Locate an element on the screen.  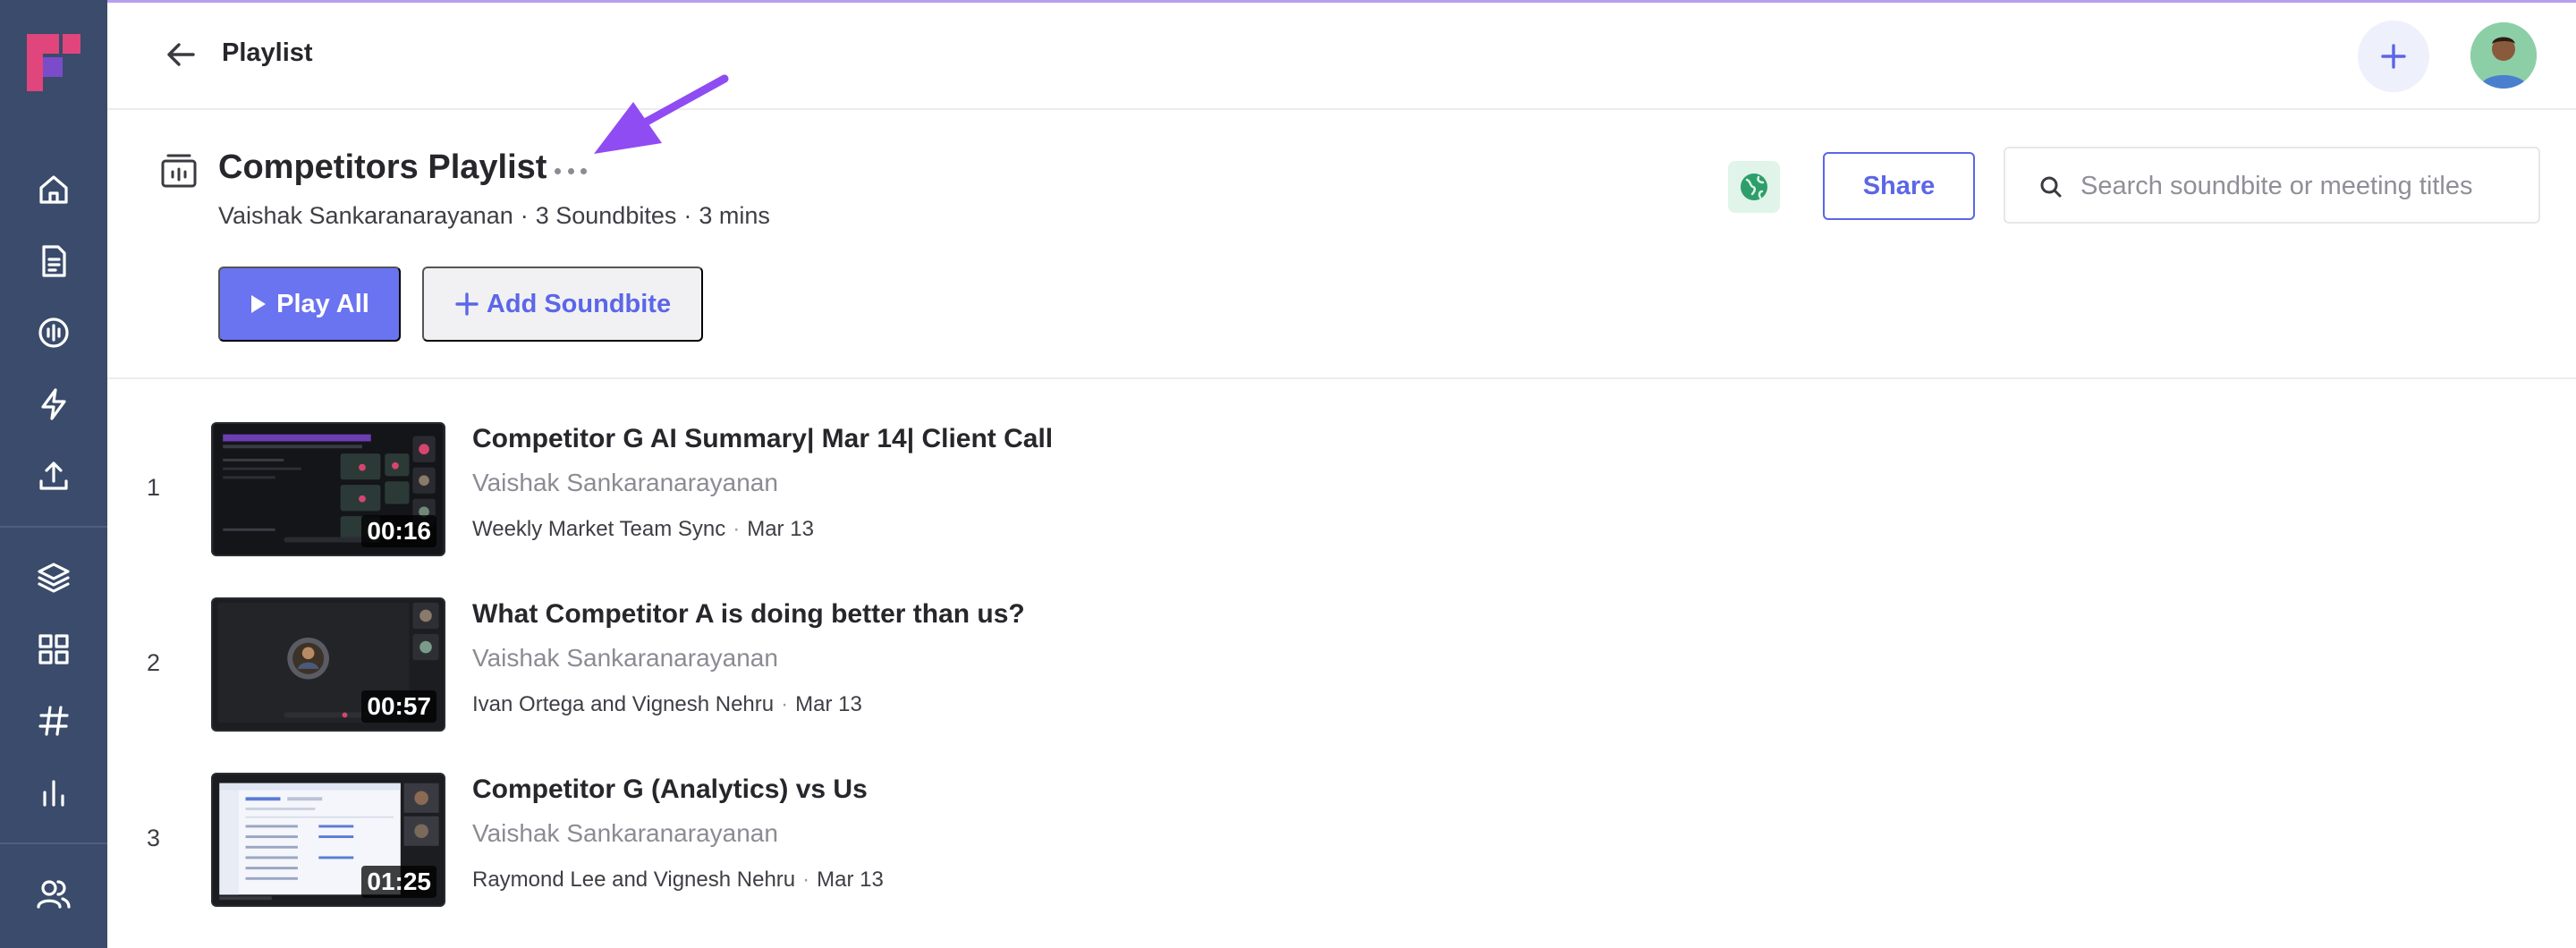
item-number: 1 is located at coordinates (154, 487).